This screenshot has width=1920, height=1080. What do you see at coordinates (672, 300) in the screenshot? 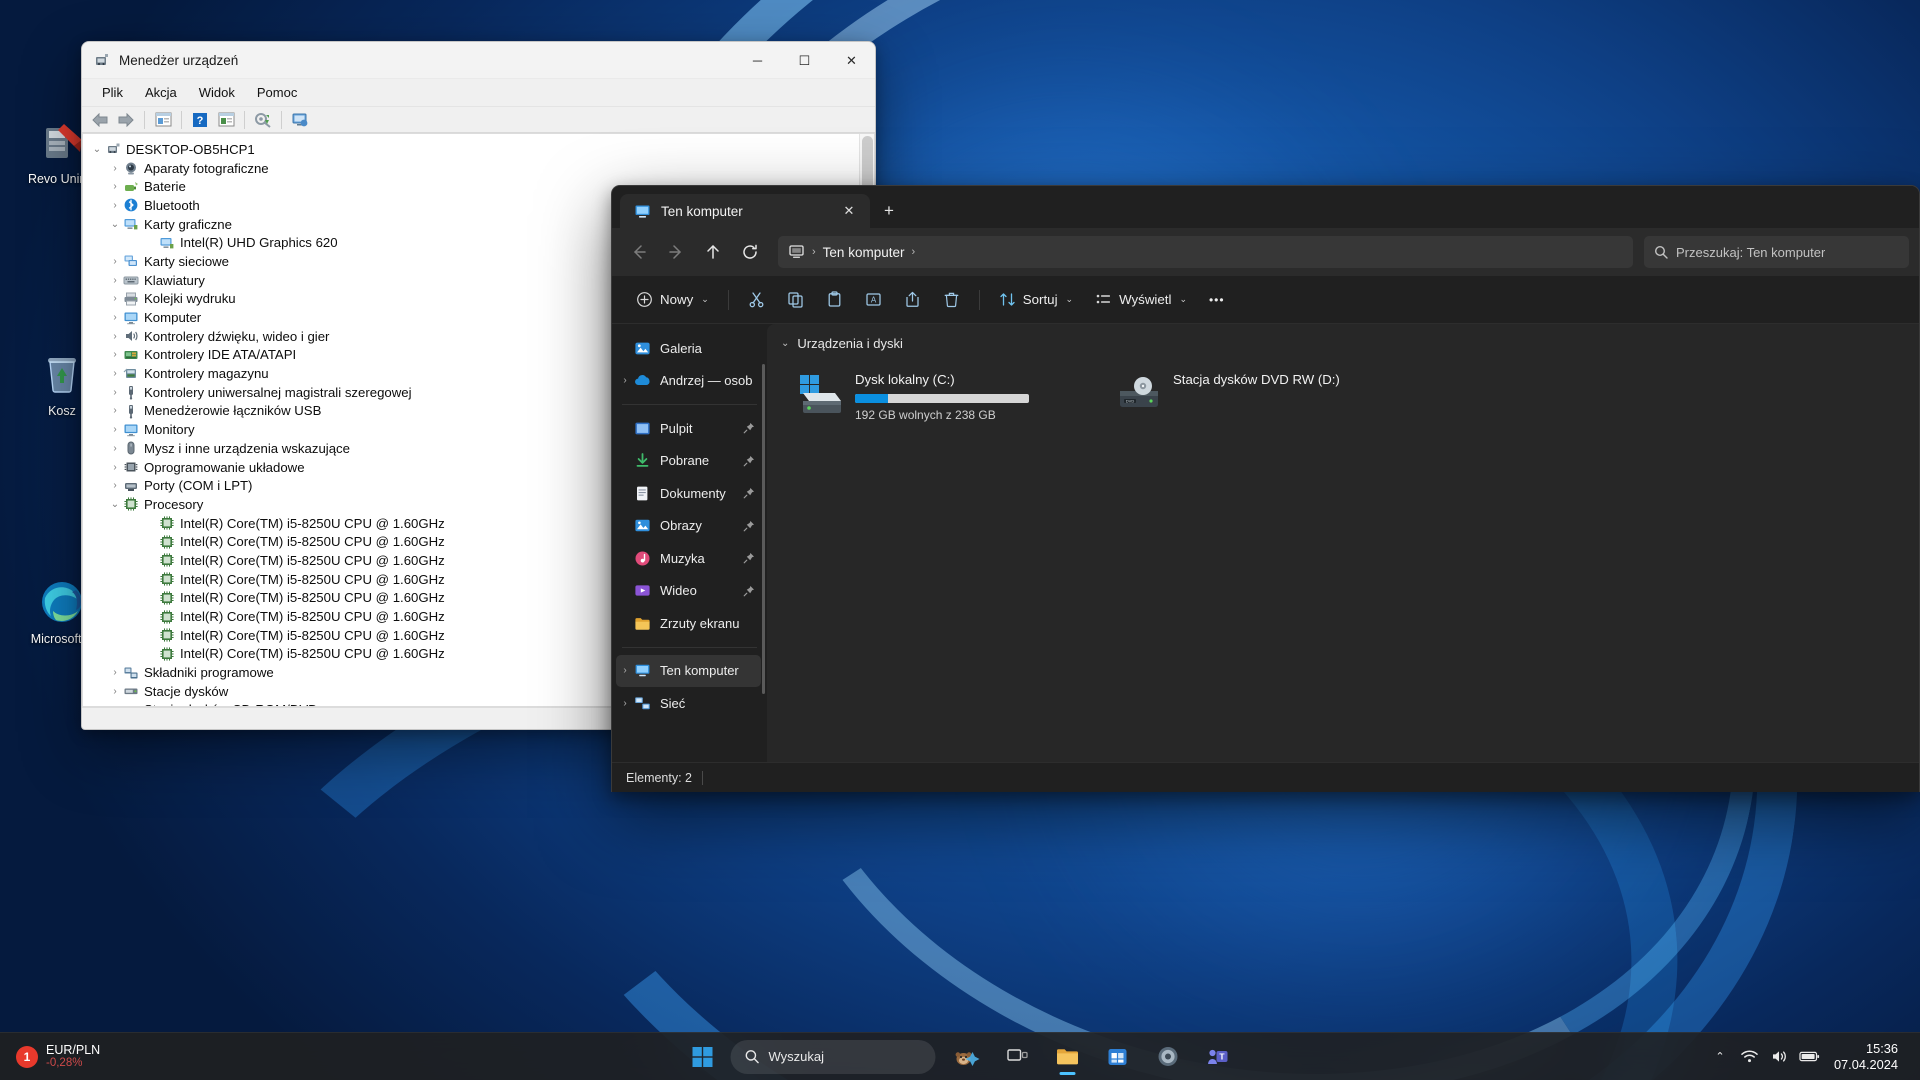
I see `new-button: Nowy ⌄` at bounding box center [672, 300].